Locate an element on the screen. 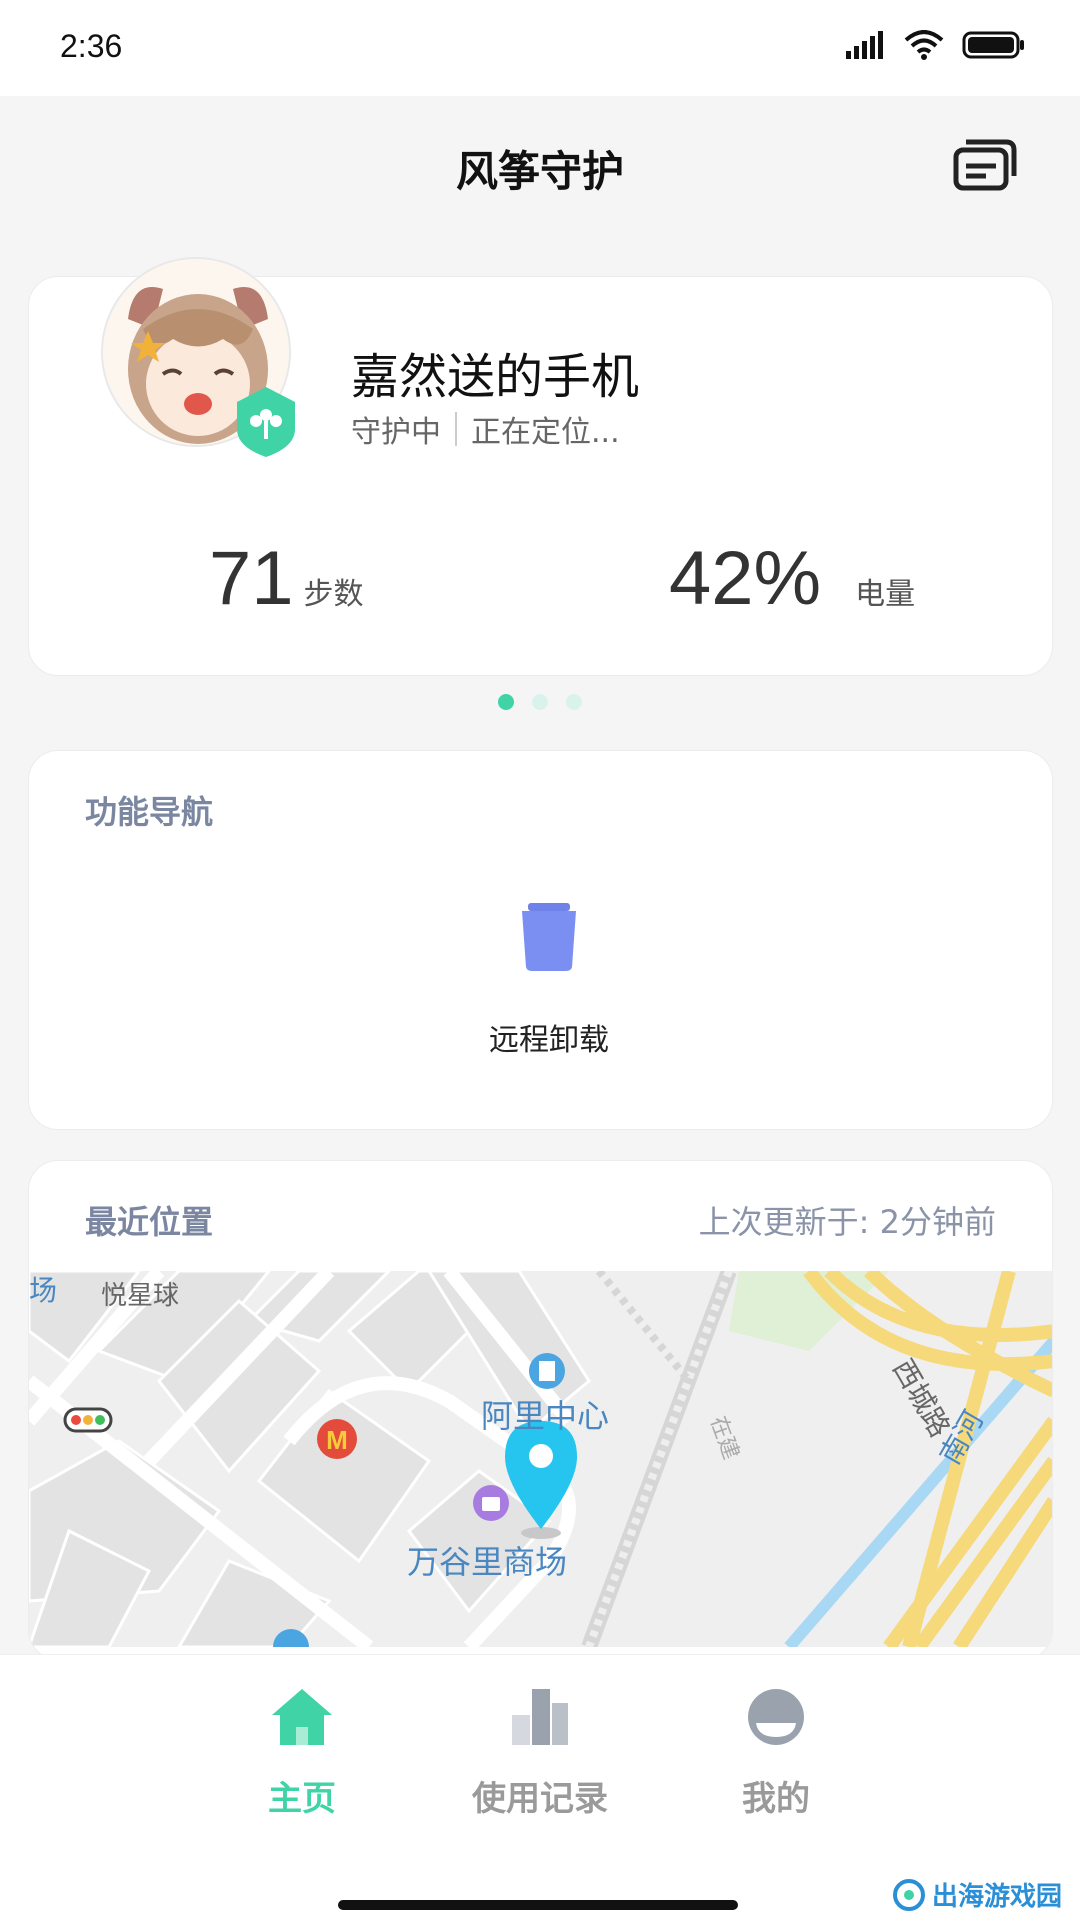  wifi-icon is located at coordinates (924, 45).